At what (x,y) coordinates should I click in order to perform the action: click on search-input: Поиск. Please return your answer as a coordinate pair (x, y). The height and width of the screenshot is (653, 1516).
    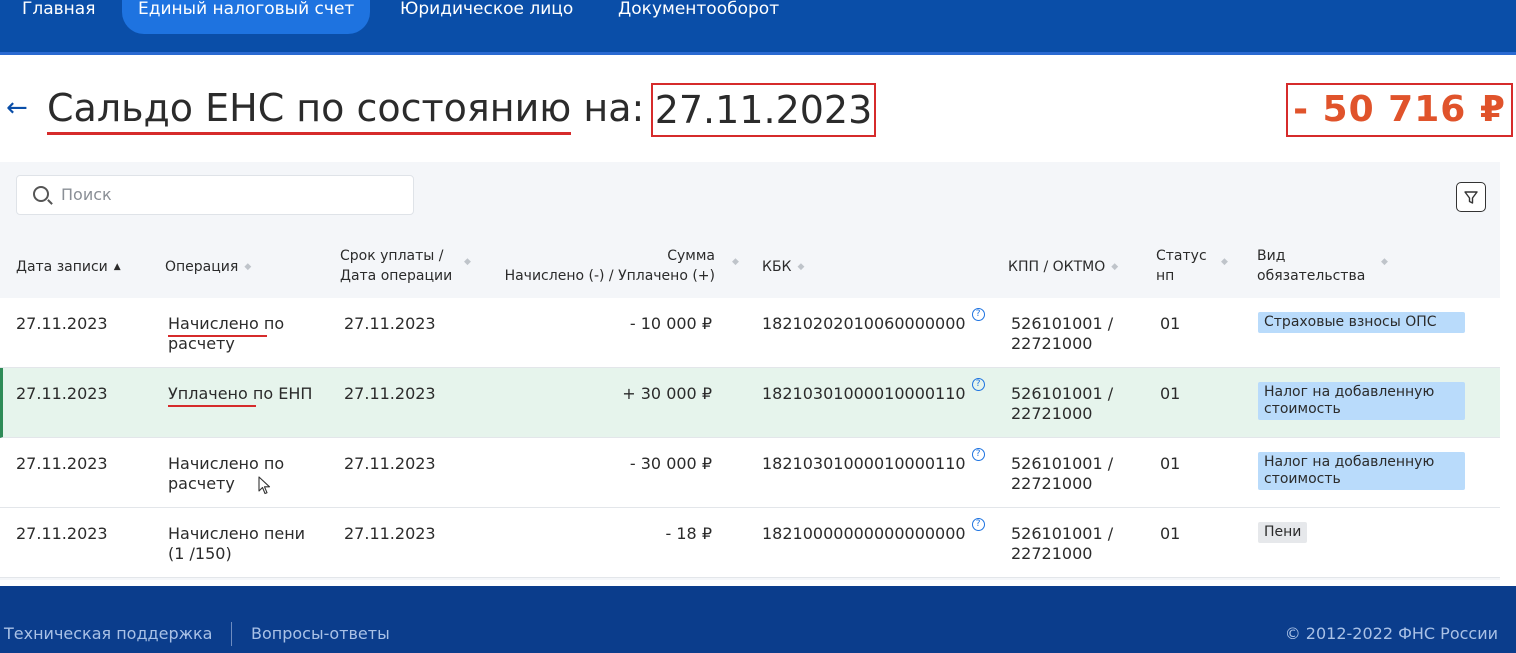
    Looking at the image, I should click on (215, 195).